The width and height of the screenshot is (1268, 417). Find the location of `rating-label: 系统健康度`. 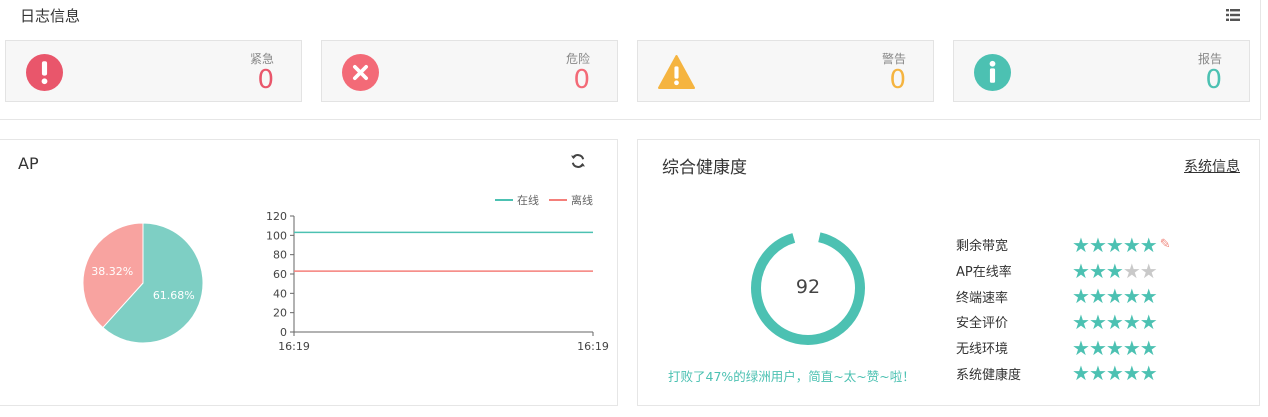

rating-label: 系统健康度 is located at coordinates (989, 375).